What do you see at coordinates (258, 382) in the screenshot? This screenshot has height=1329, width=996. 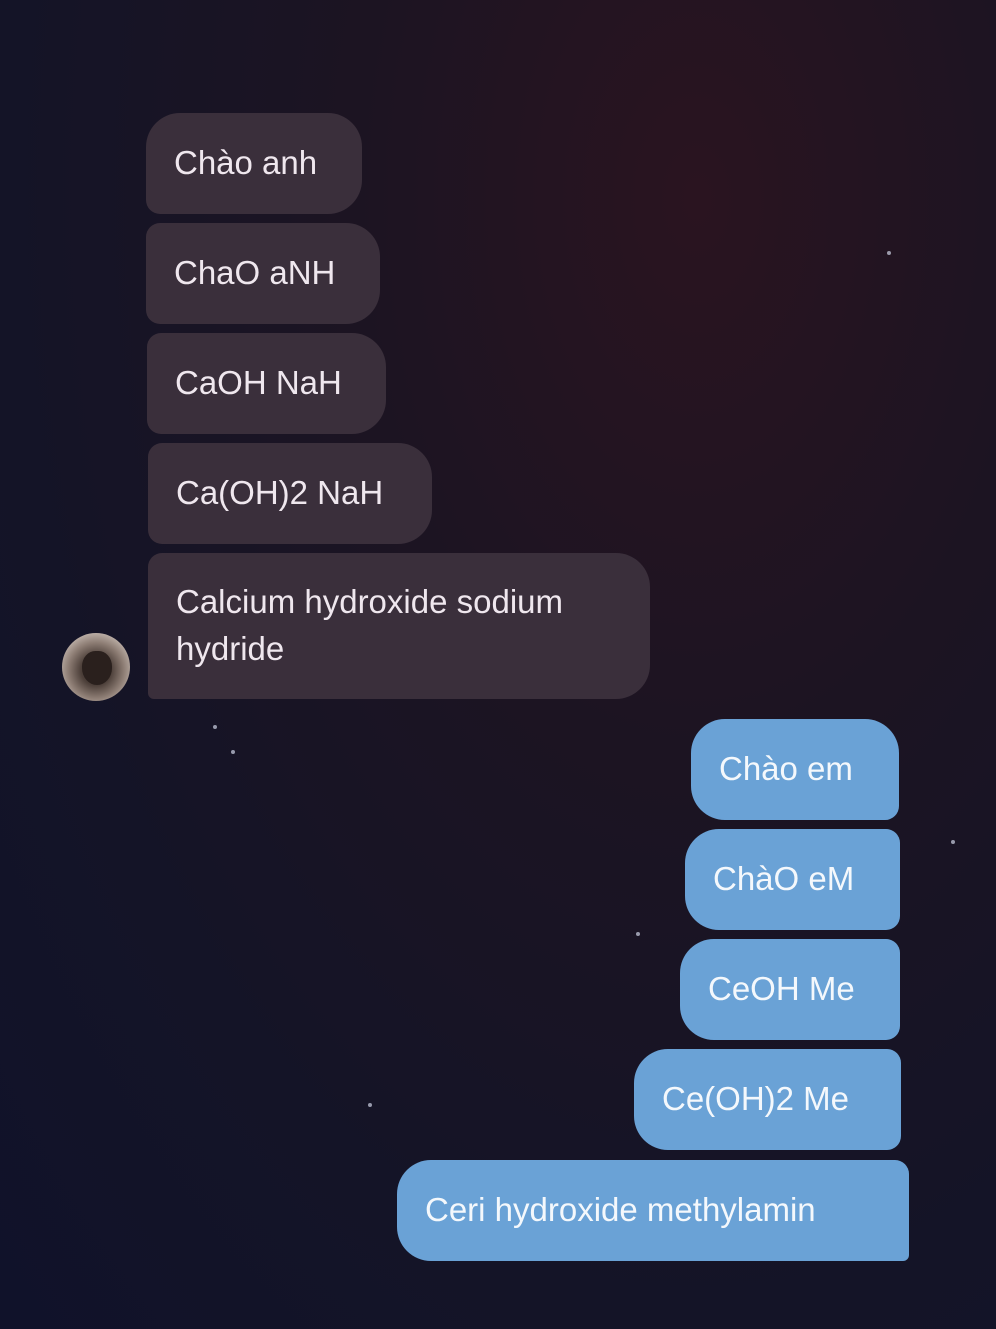 I see `message-text: CaOH NaH` at bounding box center [258, 382].